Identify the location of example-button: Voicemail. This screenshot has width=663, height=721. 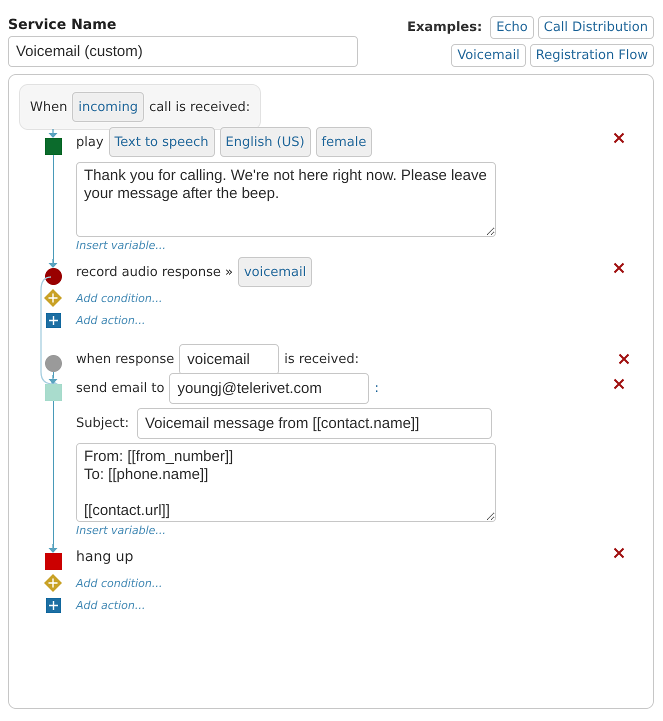
(488, 55).